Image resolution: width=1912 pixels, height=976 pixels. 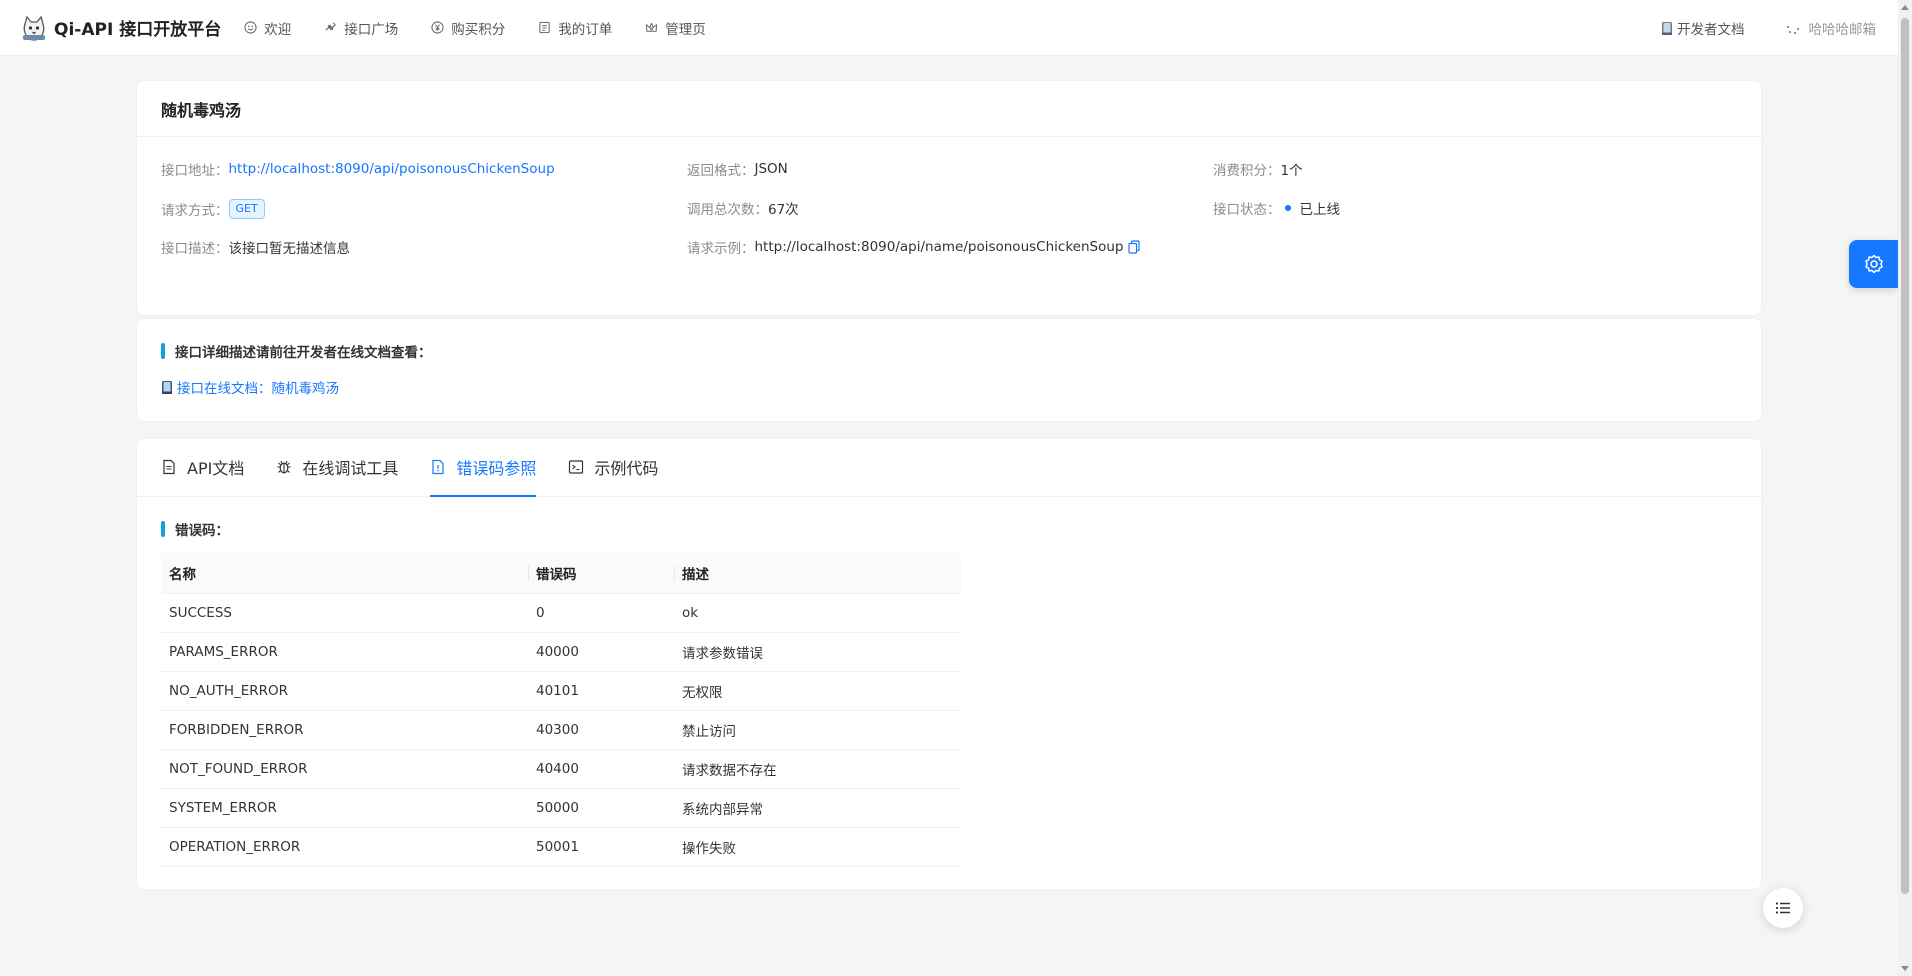 What do you see at coordinates (783, 210) in the screenshot?
I see `total-calls-value: 67次` at bounding box center [783, 210].